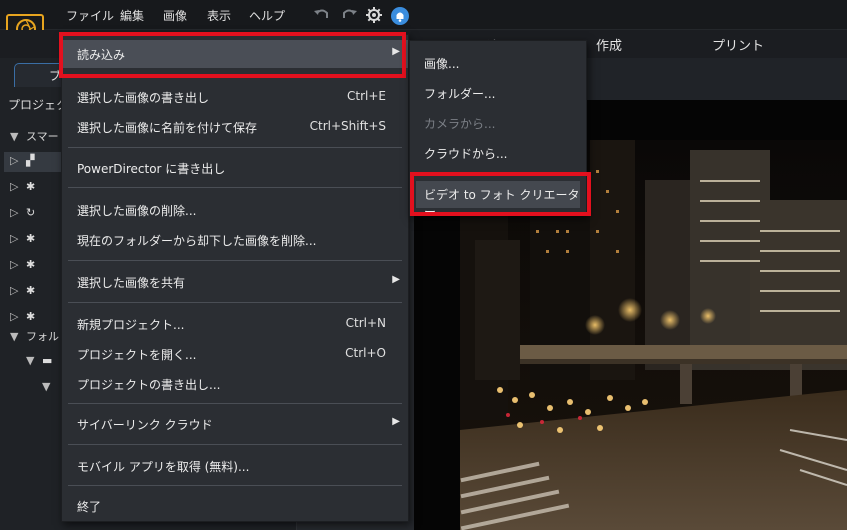 The width and height of the screenshot is (847, 530). I want to click on tab-create: 作成, so click(609, 44).